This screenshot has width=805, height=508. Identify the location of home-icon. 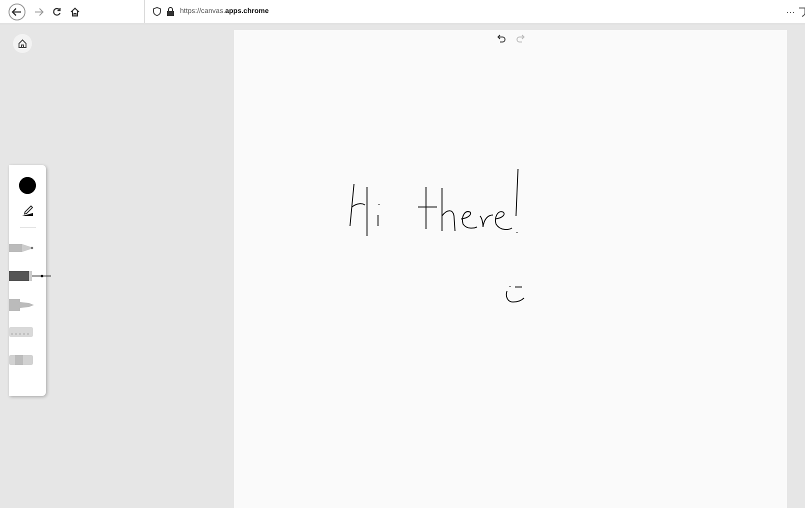
(22, 43).